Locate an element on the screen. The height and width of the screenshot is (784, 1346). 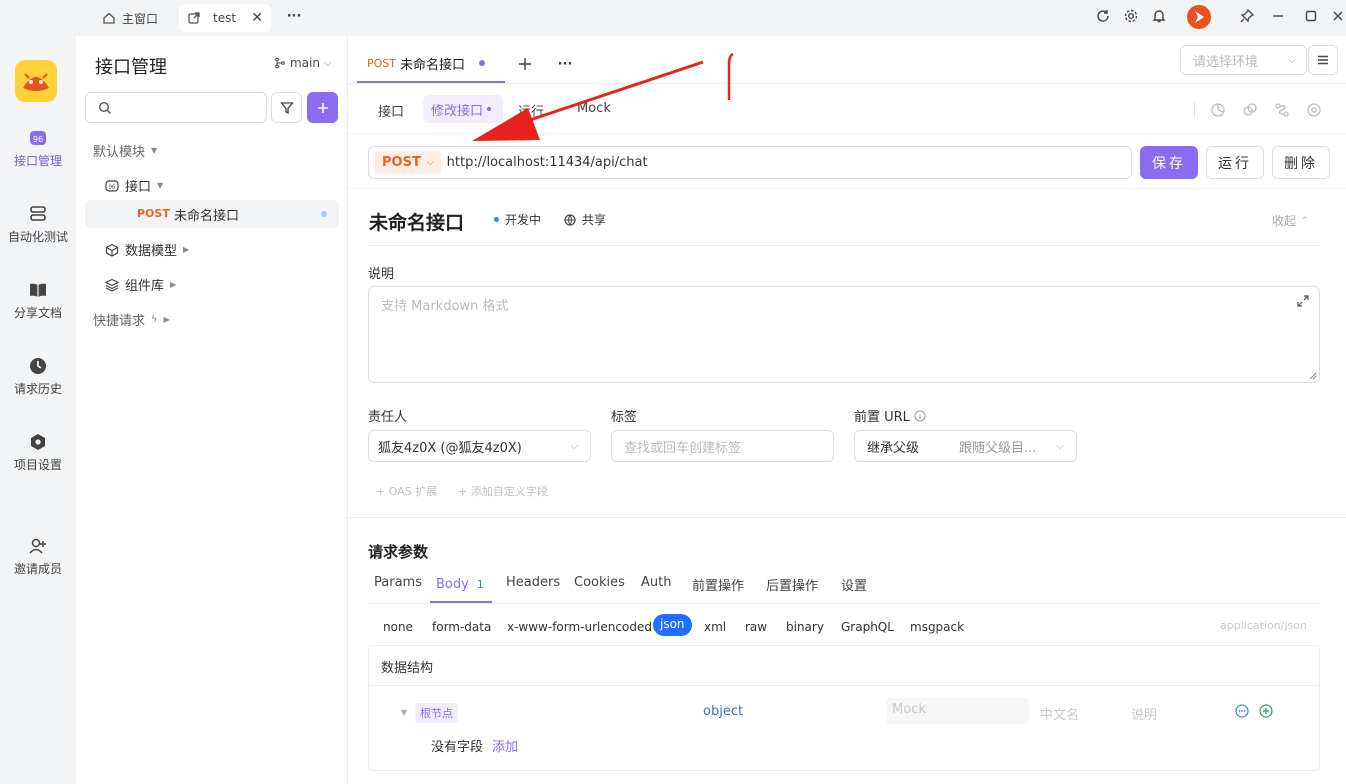
params-tab-pre-ops: 前置操作 is located at coordinates (718, 584).